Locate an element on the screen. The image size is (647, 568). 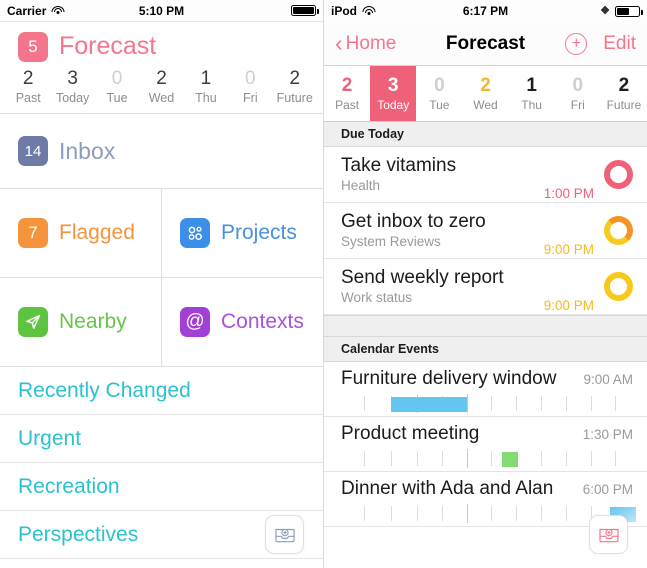
day-tab-wed: 2 Wed is located at coordinates (485, 93).